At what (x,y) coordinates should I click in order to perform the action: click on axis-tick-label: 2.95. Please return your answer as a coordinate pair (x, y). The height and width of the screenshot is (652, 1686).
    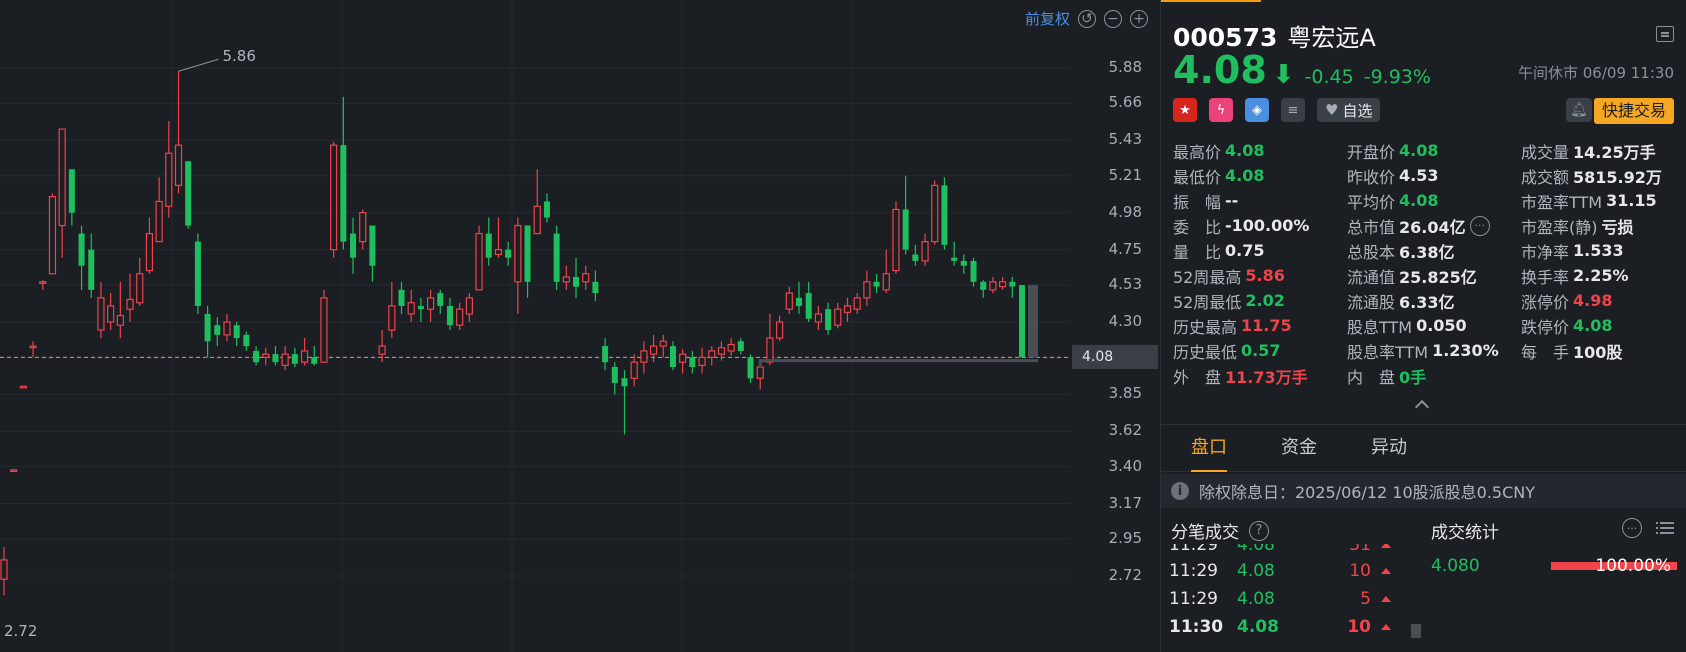
    Looking at the image, I should click on (1125, 538).